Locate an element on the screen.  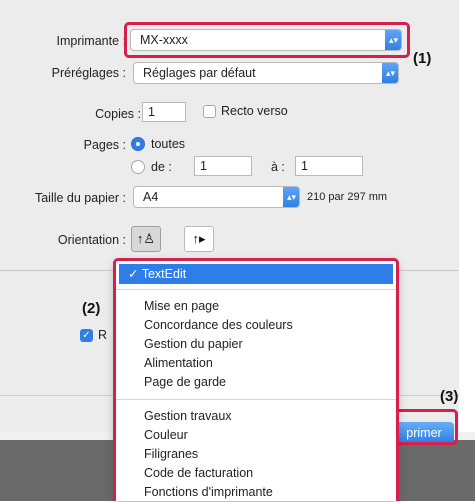
highlight-printer is located at coordinates (267, 40).